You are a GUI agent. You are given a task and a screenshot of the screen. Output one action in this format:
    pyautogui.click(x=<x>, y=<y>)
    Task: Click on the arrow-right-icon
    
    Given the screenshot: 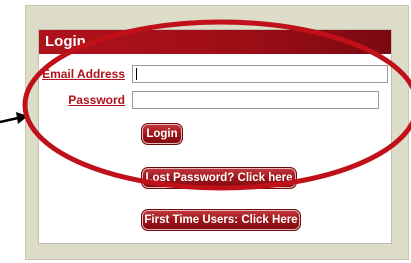 What is the action you would take?
    pyautogui.click(x=14, y=118)
    